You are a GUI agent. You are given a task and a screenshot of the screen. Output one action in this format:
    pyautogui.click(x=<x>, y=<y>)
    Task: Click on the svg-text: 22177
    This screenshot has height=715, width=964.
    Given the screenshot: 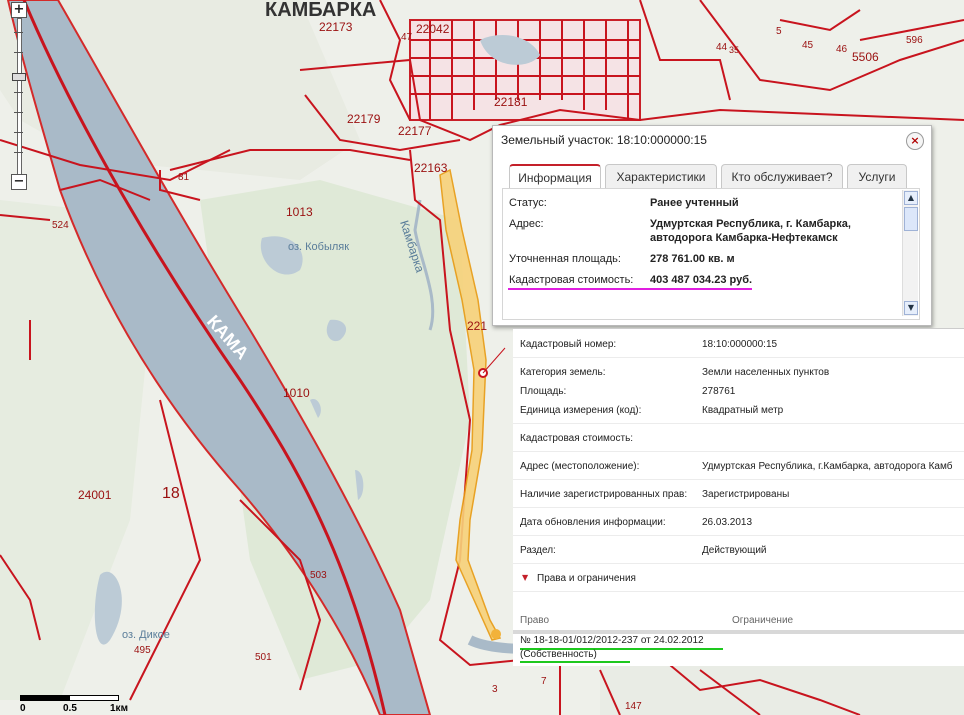 What is the action you would take?
    pyautogui.click(x=415, y=131)
    